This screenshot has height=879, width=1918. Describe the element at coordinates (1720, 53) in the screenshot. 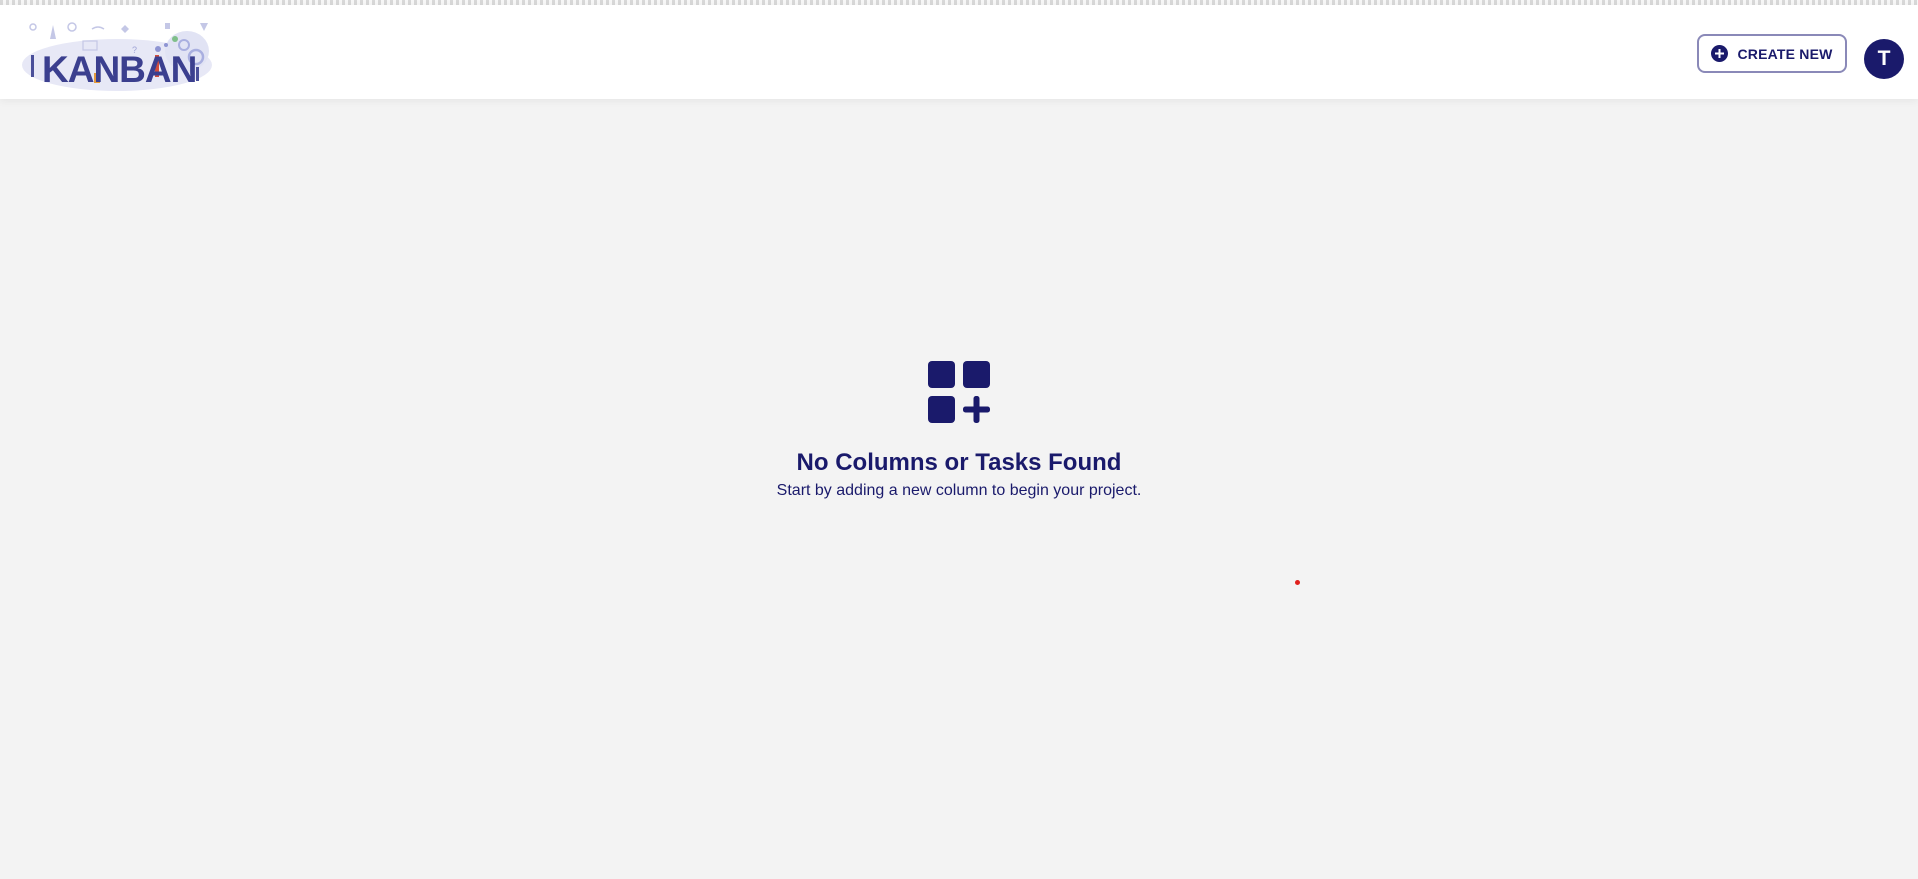

I see `plus-circle-icon` at that location.